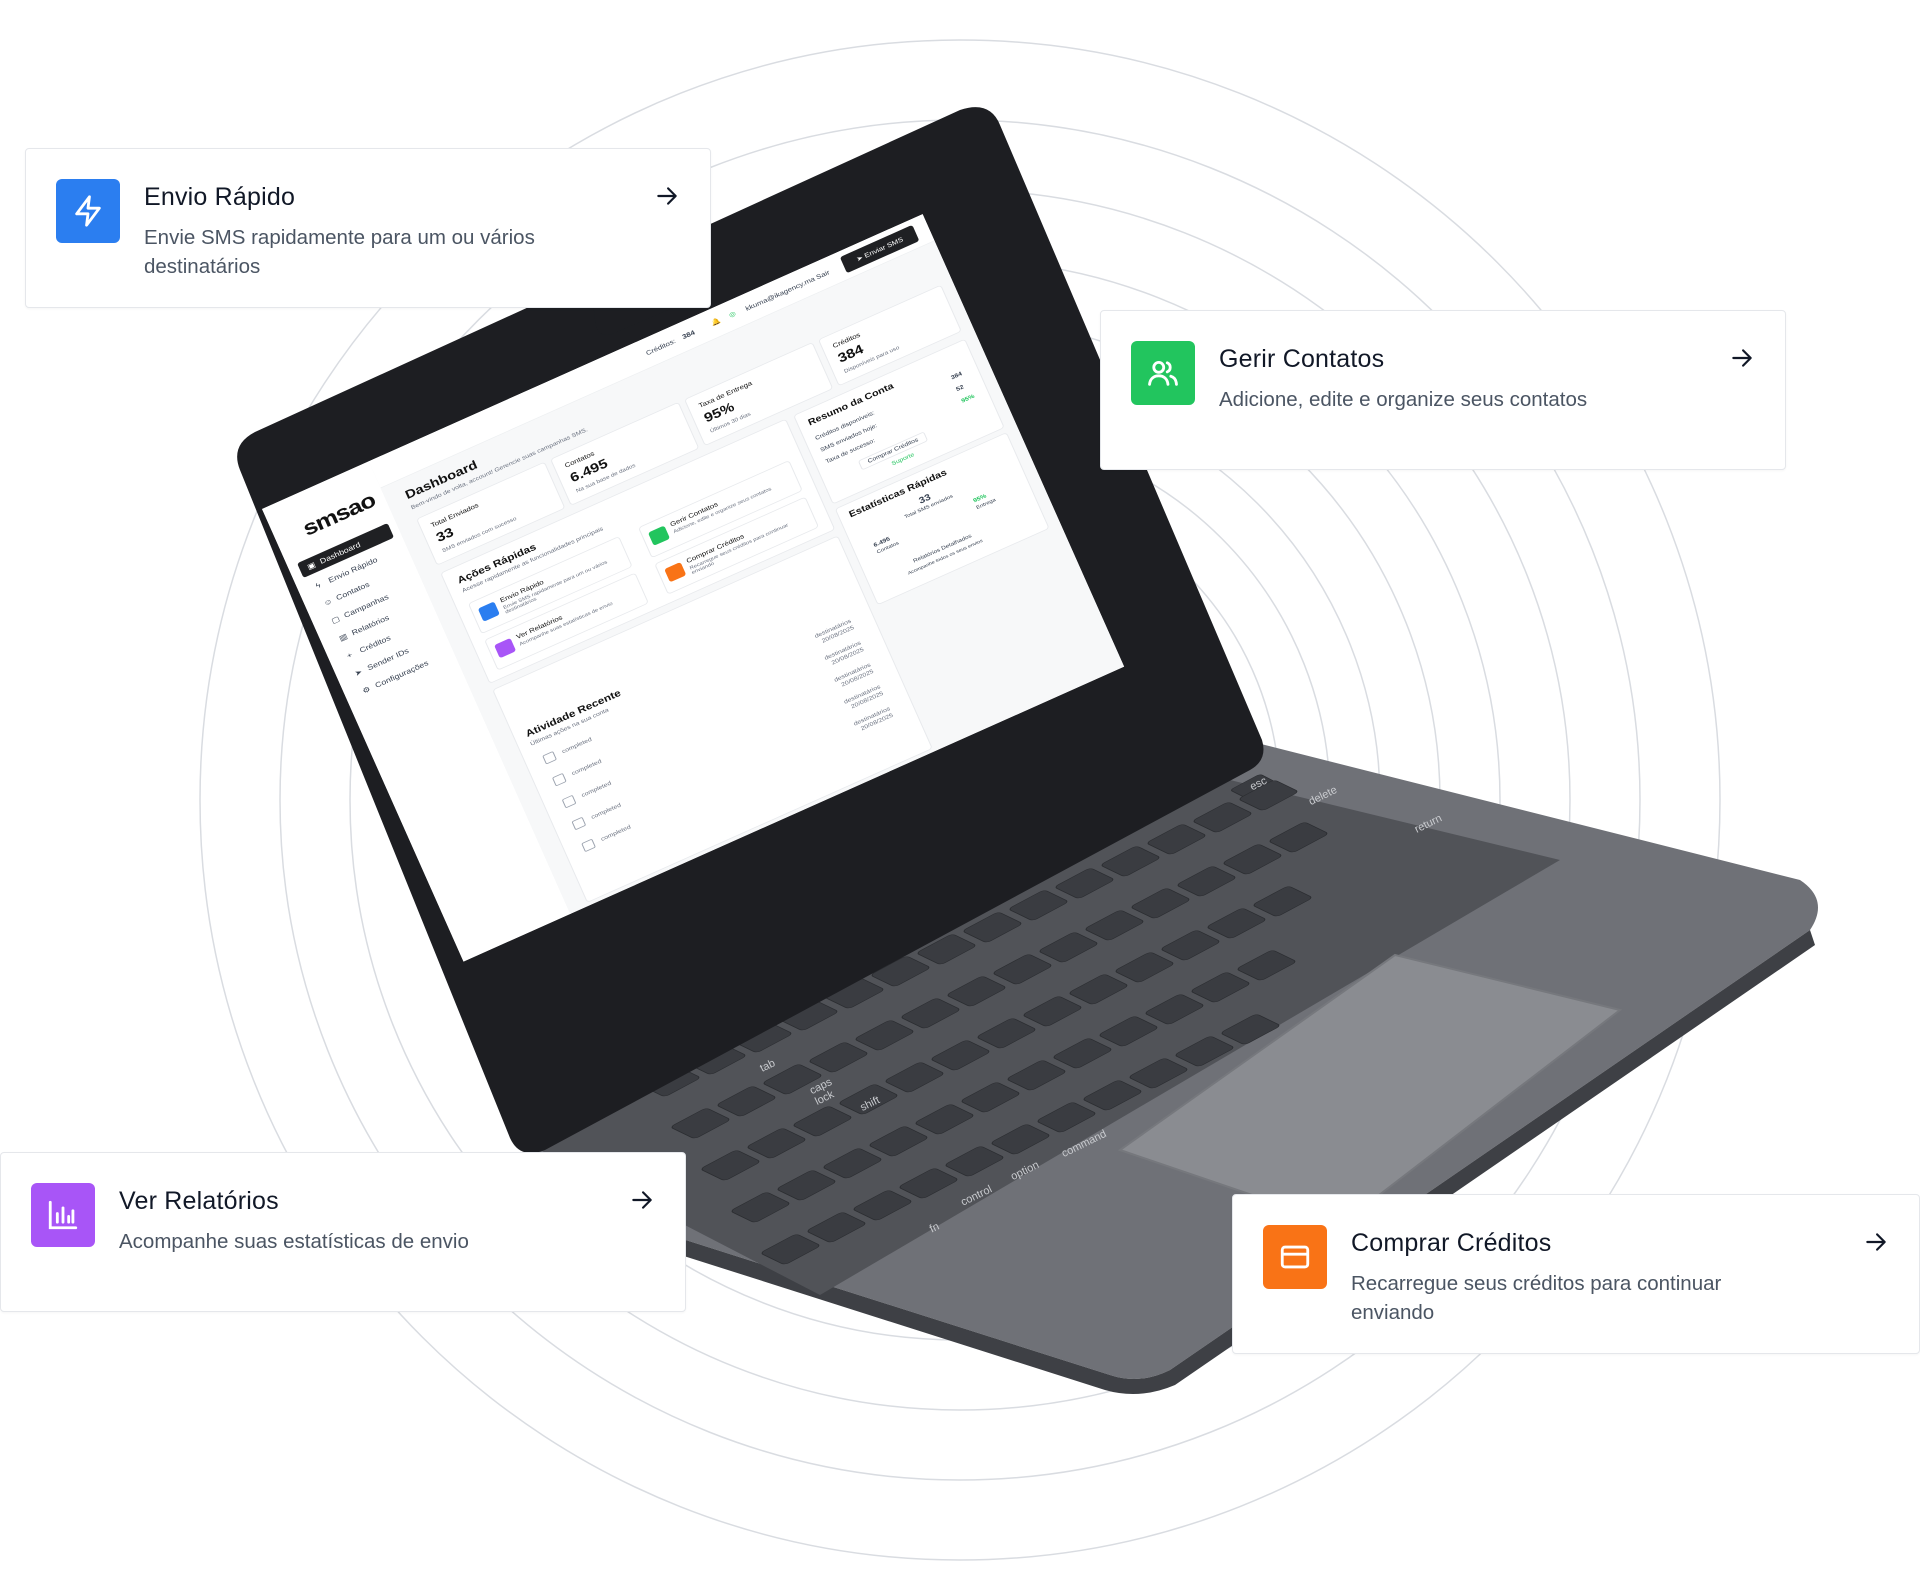 Image resolution: width=1920 pixels, height=1587 pixels. Describe the element at coordinates (335, 619) in the screenshot. I see `calendar-icon: ▢` at that location.